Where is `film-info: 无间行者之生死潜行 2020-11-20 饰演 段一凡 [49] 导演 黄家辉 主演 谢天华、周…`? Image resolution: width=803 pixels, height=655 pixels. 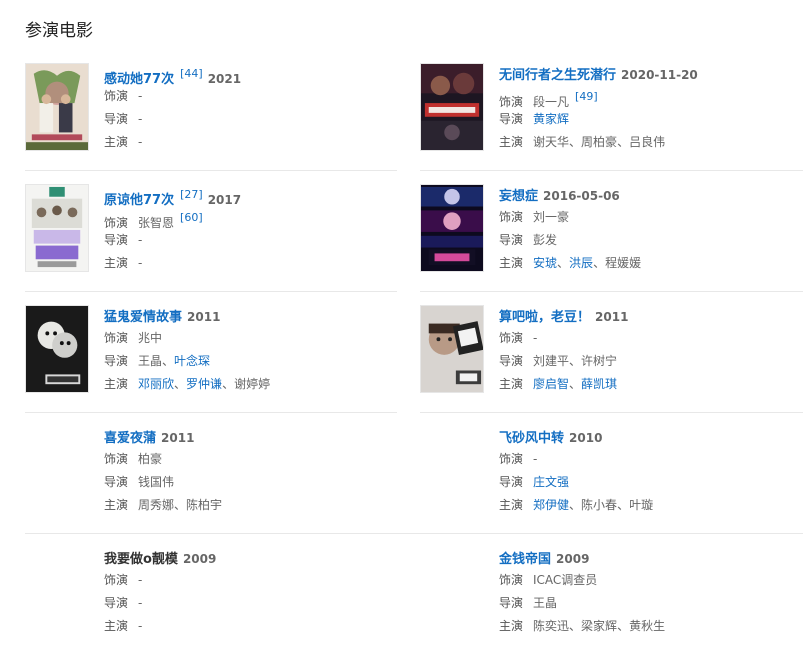 film-info: 无间行者之生死潜行 2020-11-20 饰演 段一凡 [49] 导演 黄家辉 主演 谢天华、周… is located at coordinates (649, 108).